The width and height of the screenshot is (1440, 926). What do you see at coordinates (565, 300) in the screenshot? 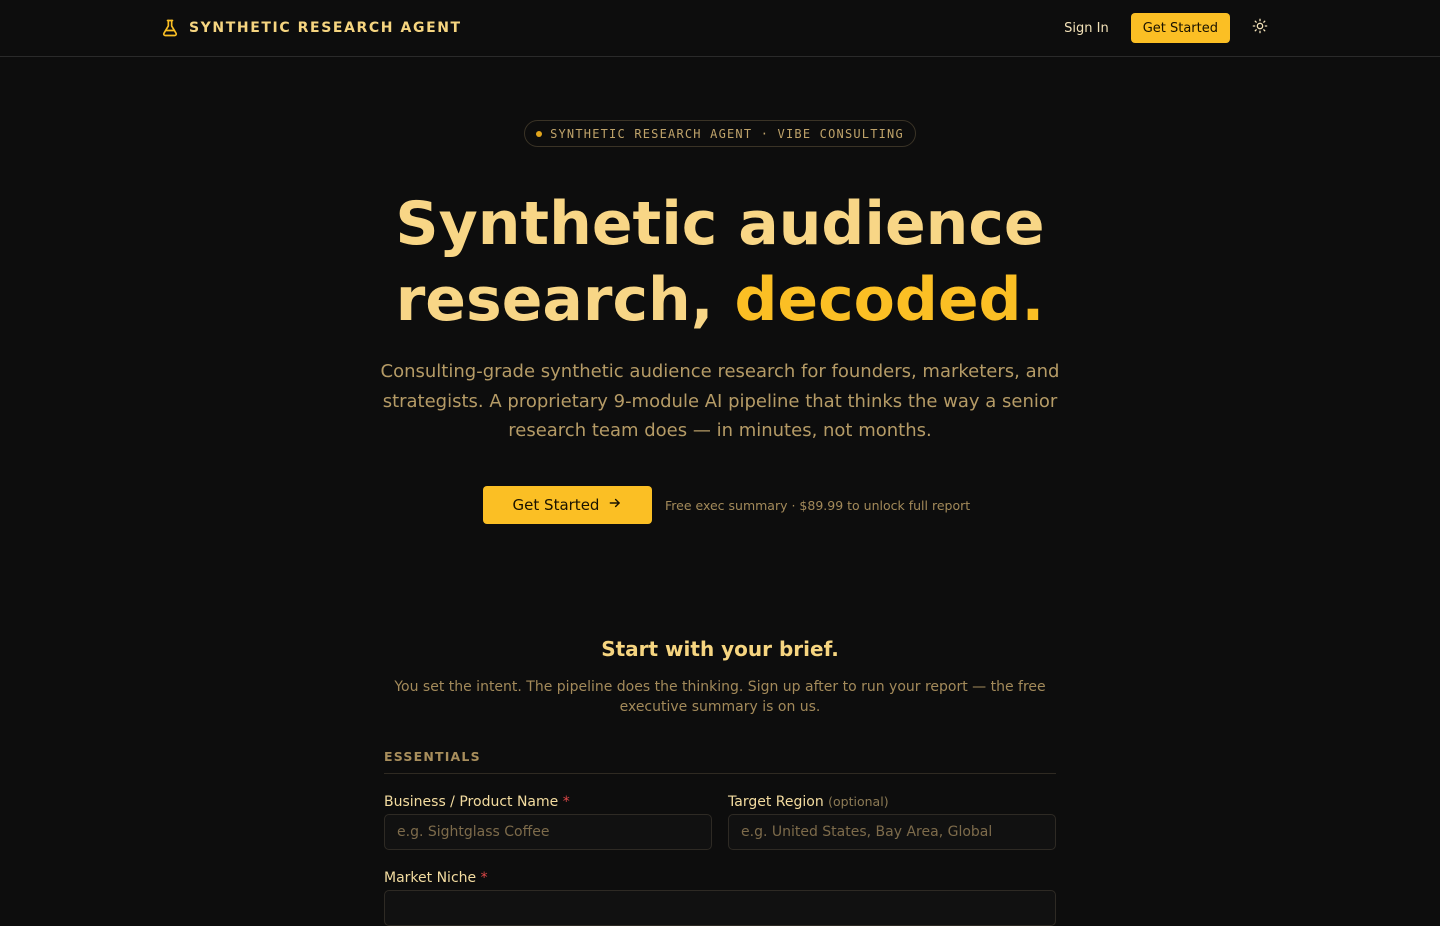
I see `hero-title-line-2a: research,` at bounding box center [565, 300].